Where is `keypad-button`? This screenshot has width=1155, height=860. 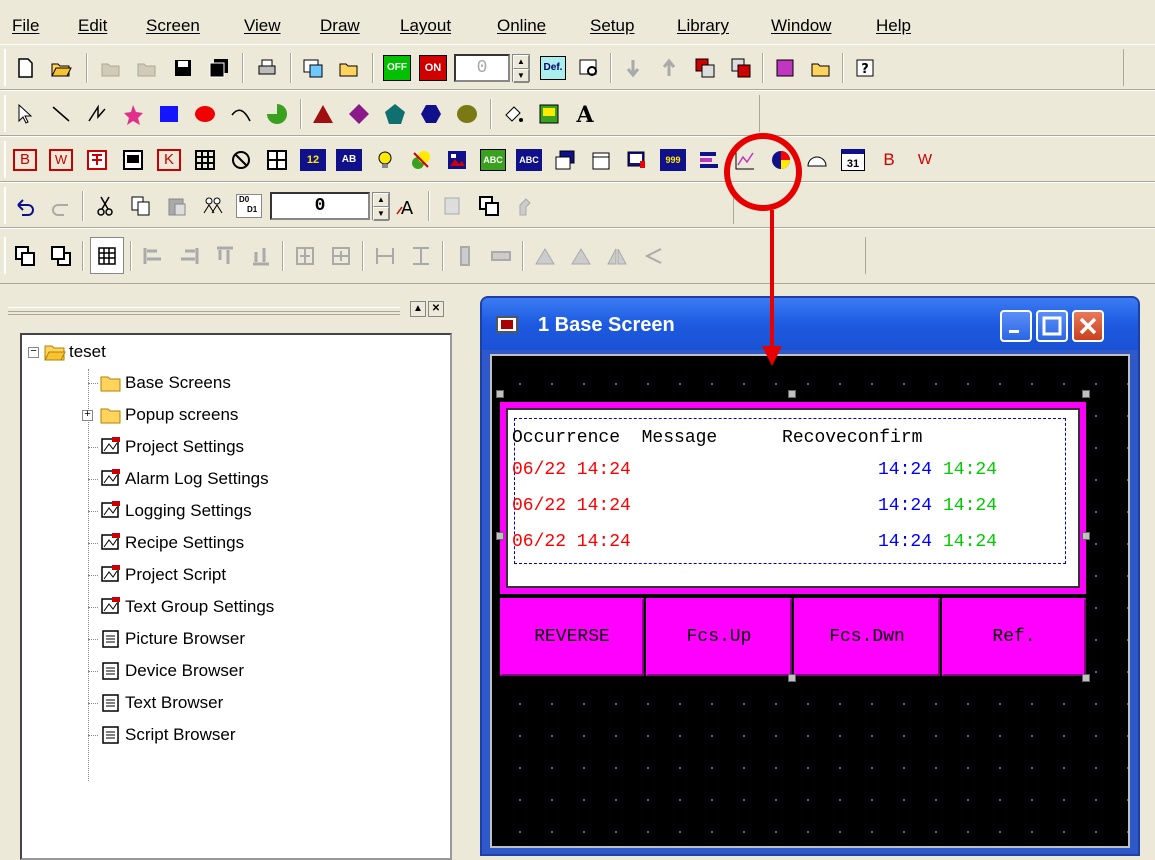
keypad-button is located at coordinates (133, 159).